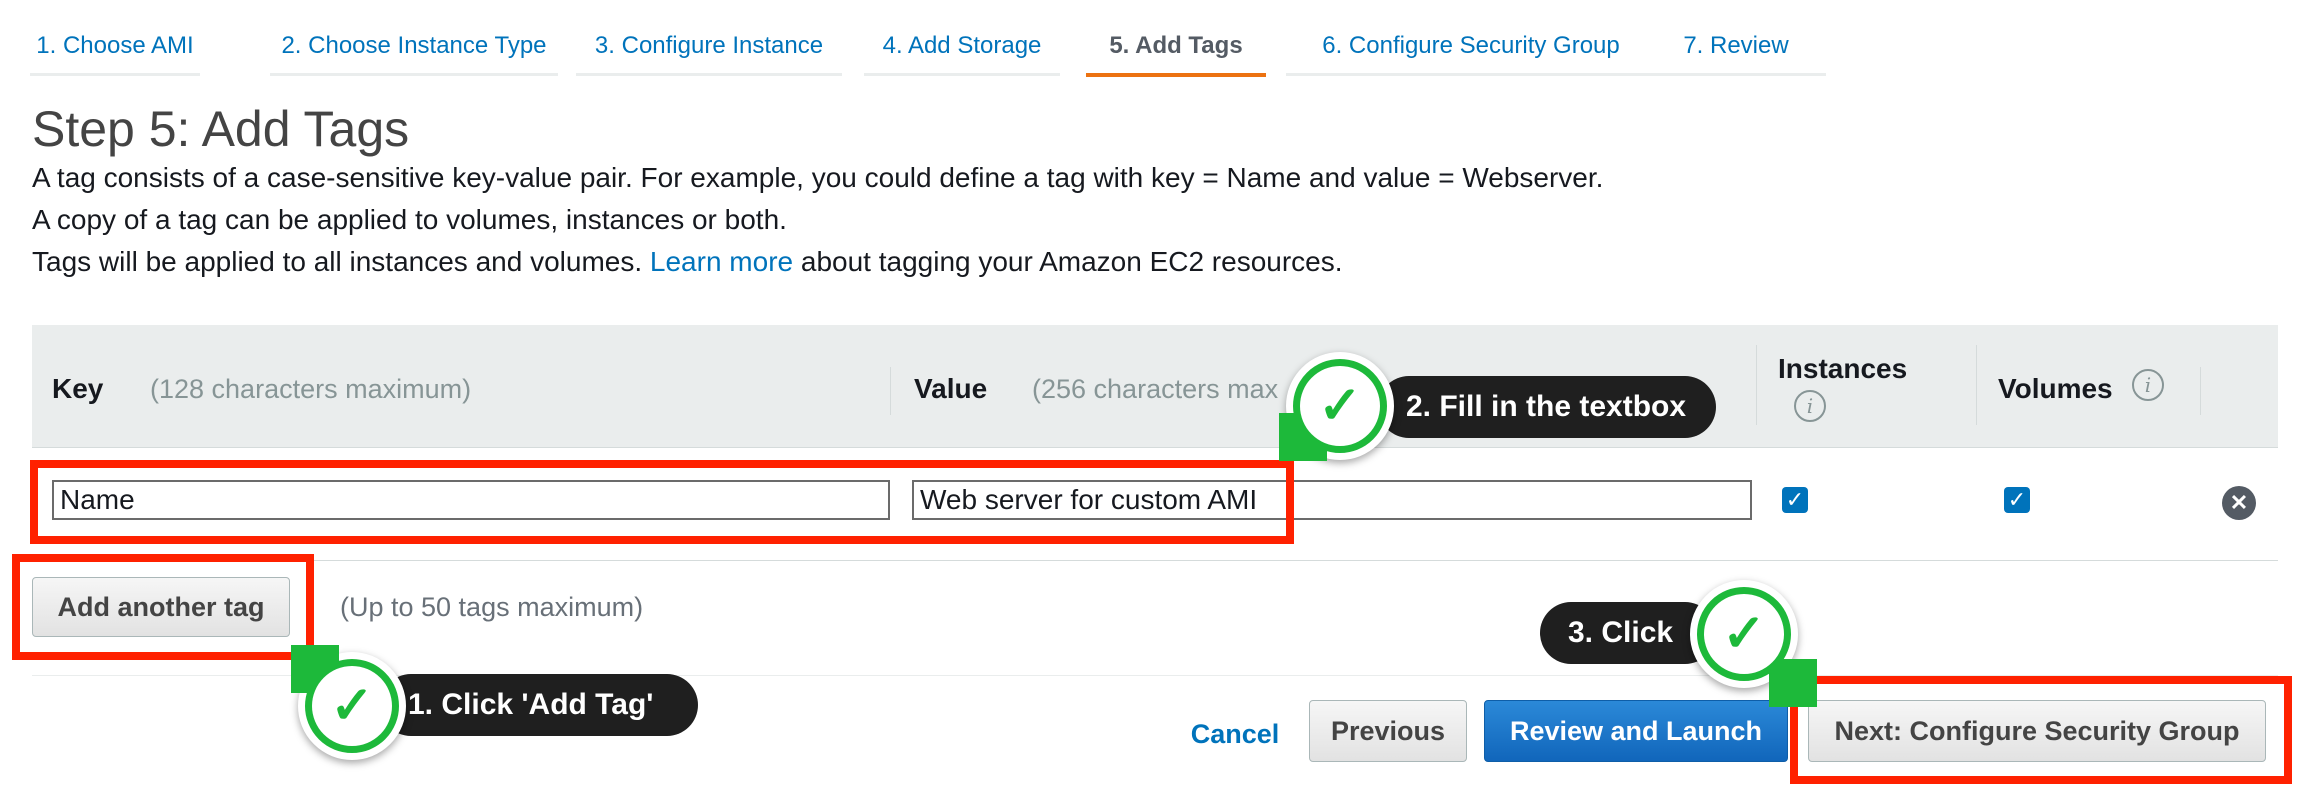 The width and height of the screenshot is (2298, 796). I want to click on cancel-button: Cancel, so click(1235, 734).